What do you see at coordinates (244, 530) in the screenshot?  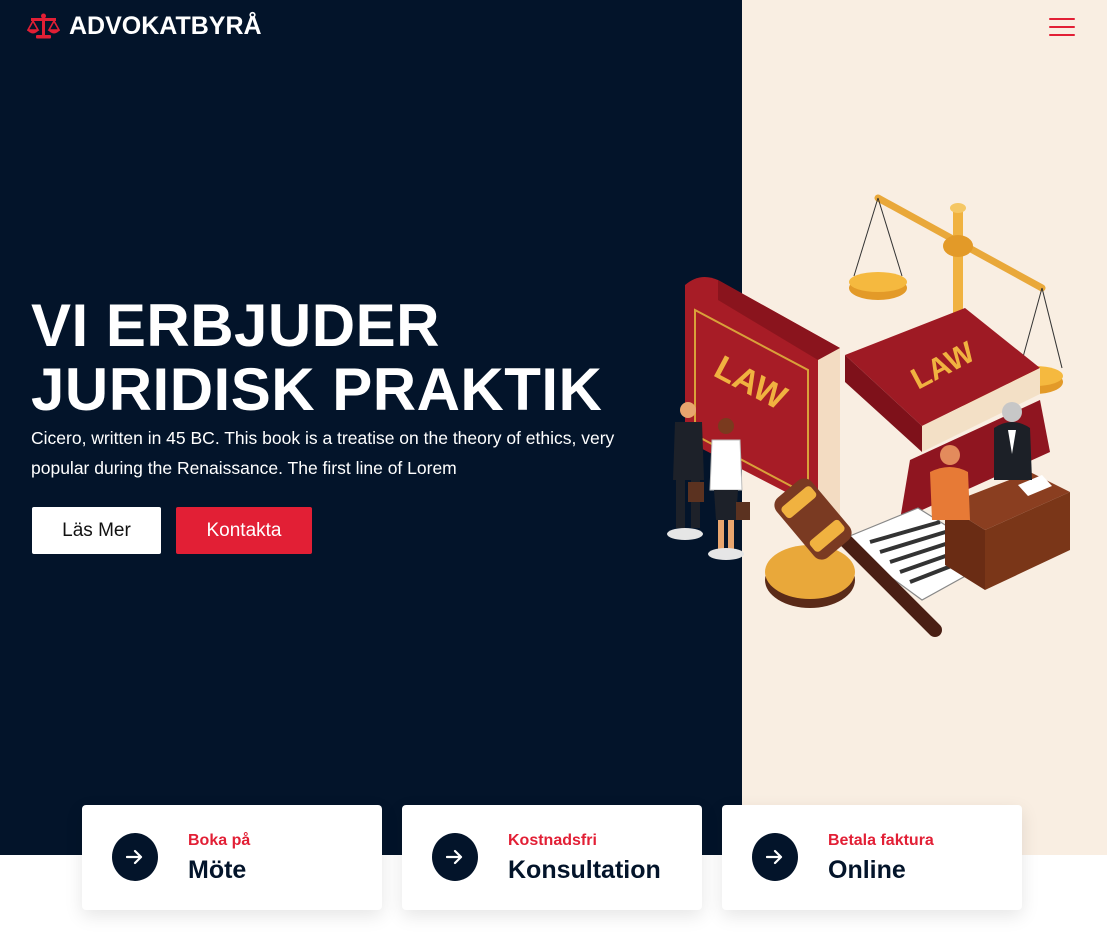 I see `contact-button: Kontakta` at bounding box center [244, 530].